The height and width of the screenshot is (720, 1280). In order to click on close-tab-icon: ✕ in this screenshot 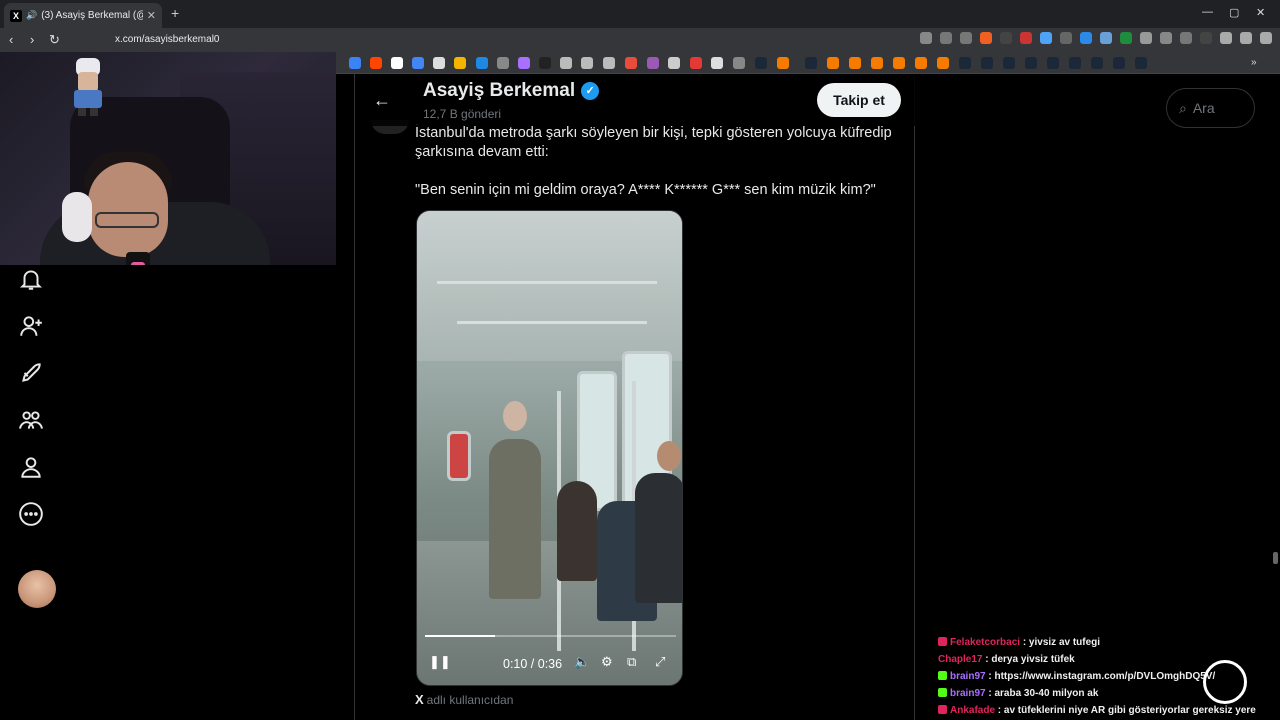, I will do `click(151, 15)`.